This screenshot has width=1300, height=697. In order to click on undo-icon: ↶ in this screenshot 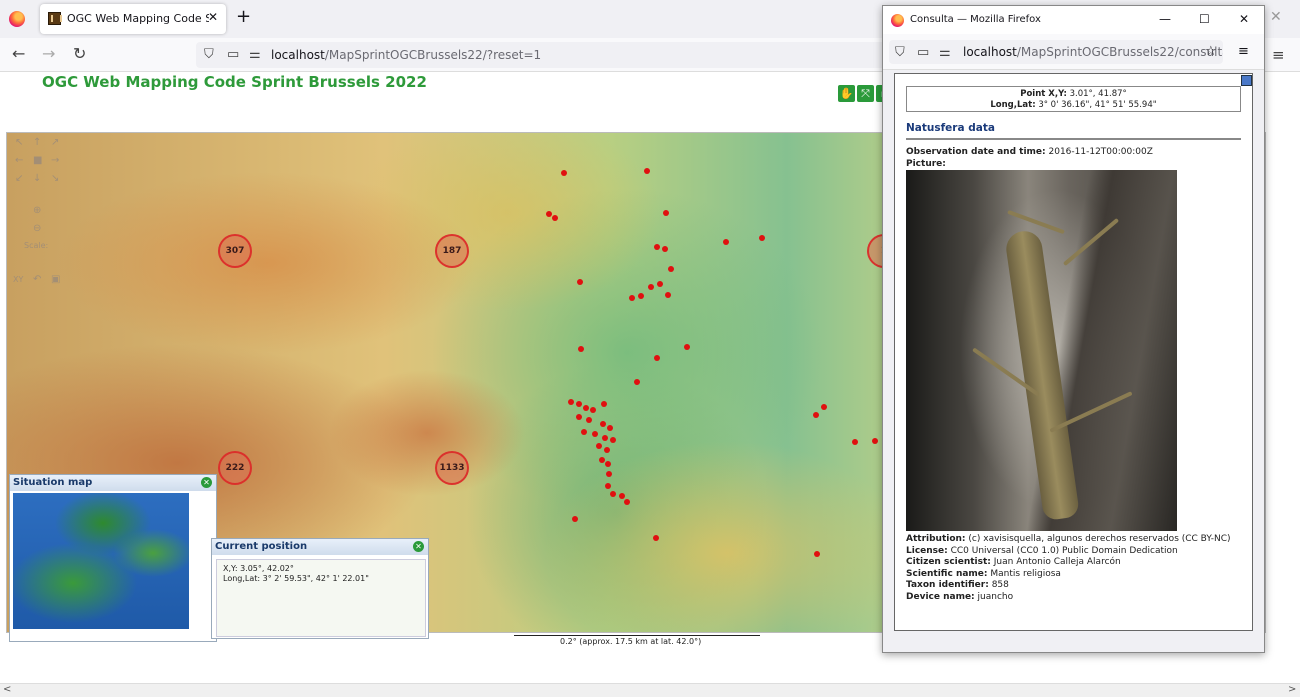, I will do `click(37, 279)`.